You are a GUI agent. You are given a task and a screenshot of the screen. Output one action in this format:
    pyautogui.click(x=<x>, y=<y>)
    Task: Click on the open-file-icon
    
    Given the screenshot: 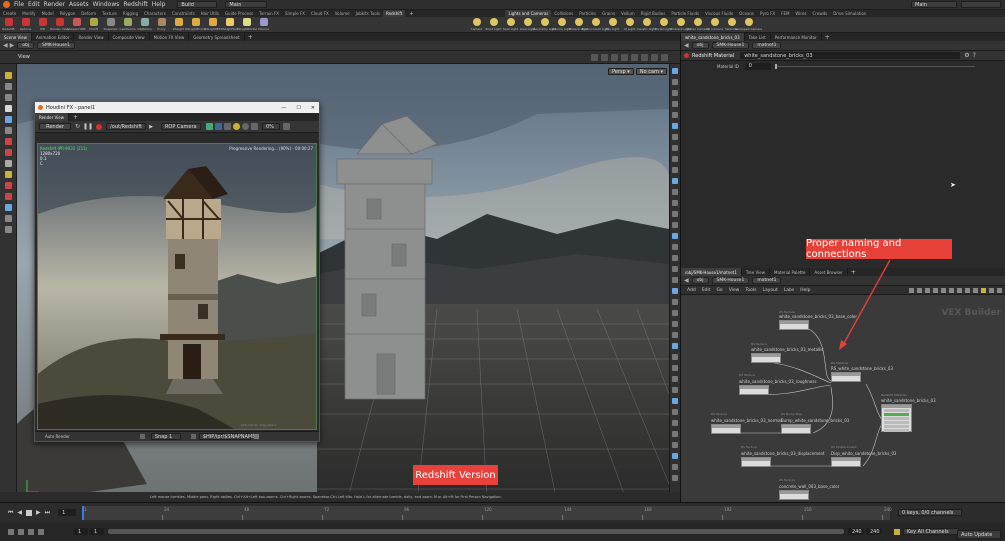 What is the action you would take?
    pyautogui.click(x=256, y=436)
    